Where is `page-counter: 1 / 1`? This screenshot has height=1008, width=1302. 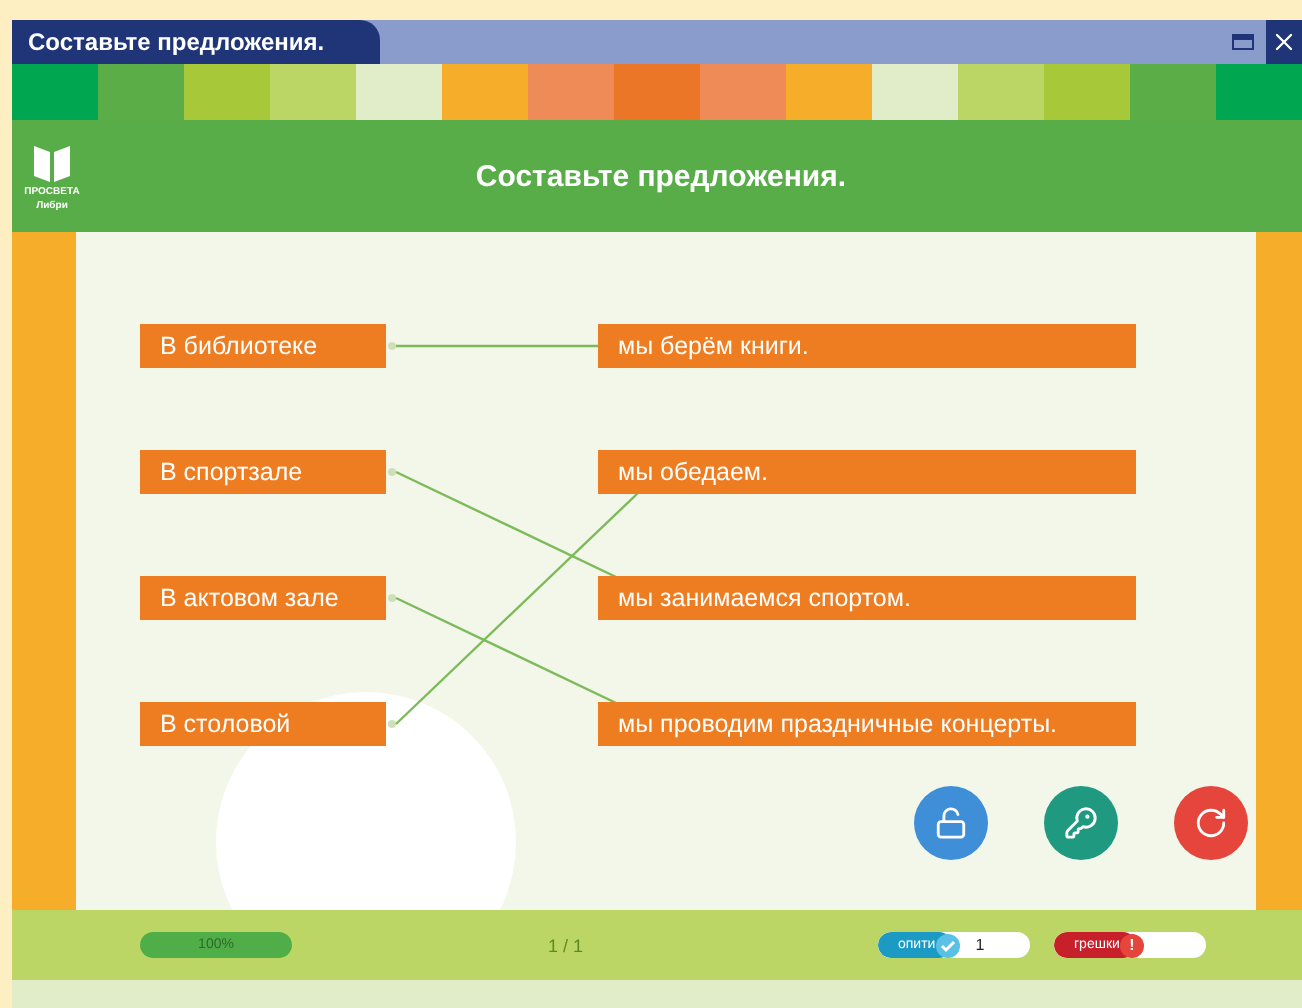
page-counter: 1 / 1 is located at coordinates (567, 945).